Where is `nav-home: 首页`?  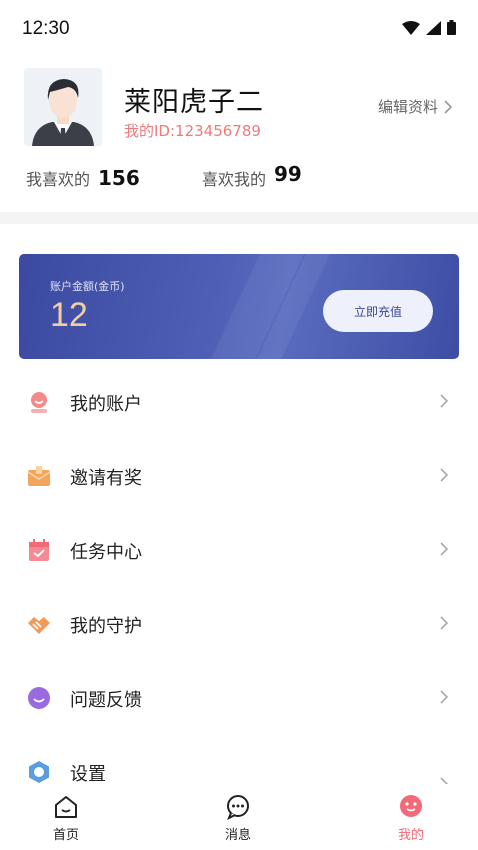 nav-home: 首页 is located at coordinates (66, 820).